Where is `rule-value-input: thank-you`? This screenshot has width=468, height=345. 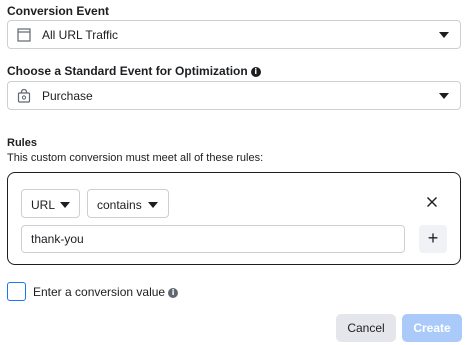 rule-value-input: thank-you is located at coordinates (213, 239).